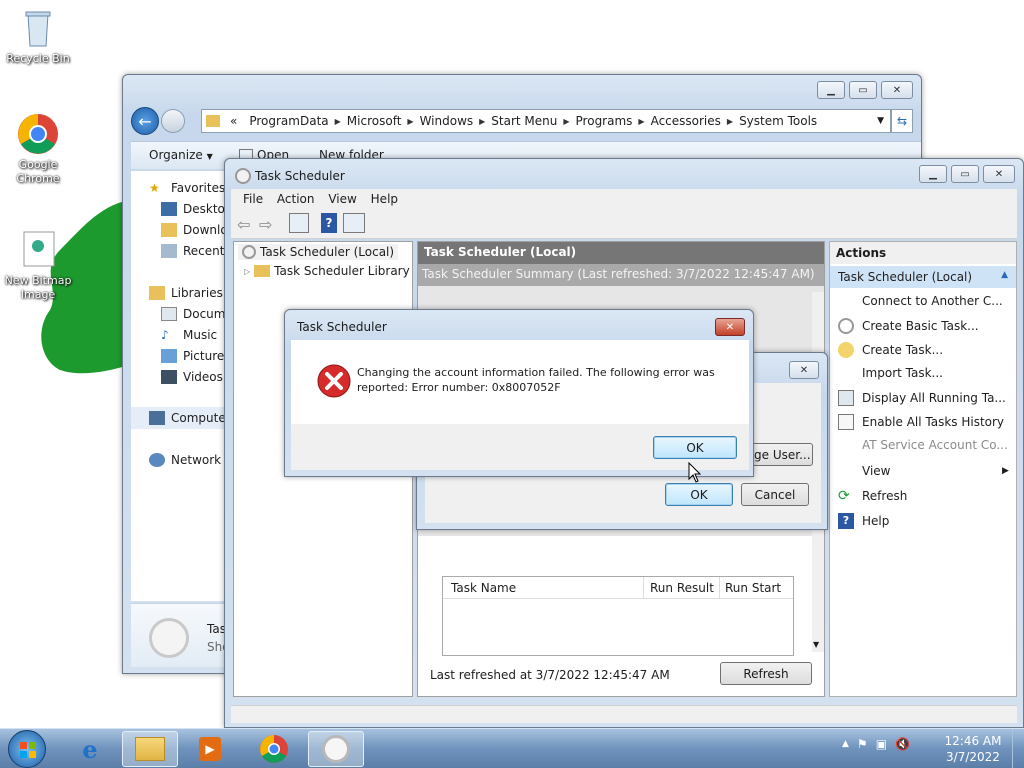  I want to click on actions-group-header: Task Scheduler (Local) ▲, so click(923, 277).